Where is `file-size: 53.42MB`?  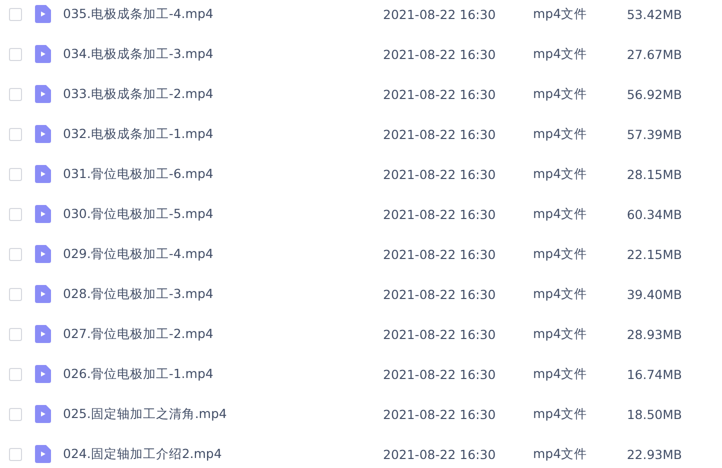 file-size: 53.42MB is located at coordinates (654, 14).